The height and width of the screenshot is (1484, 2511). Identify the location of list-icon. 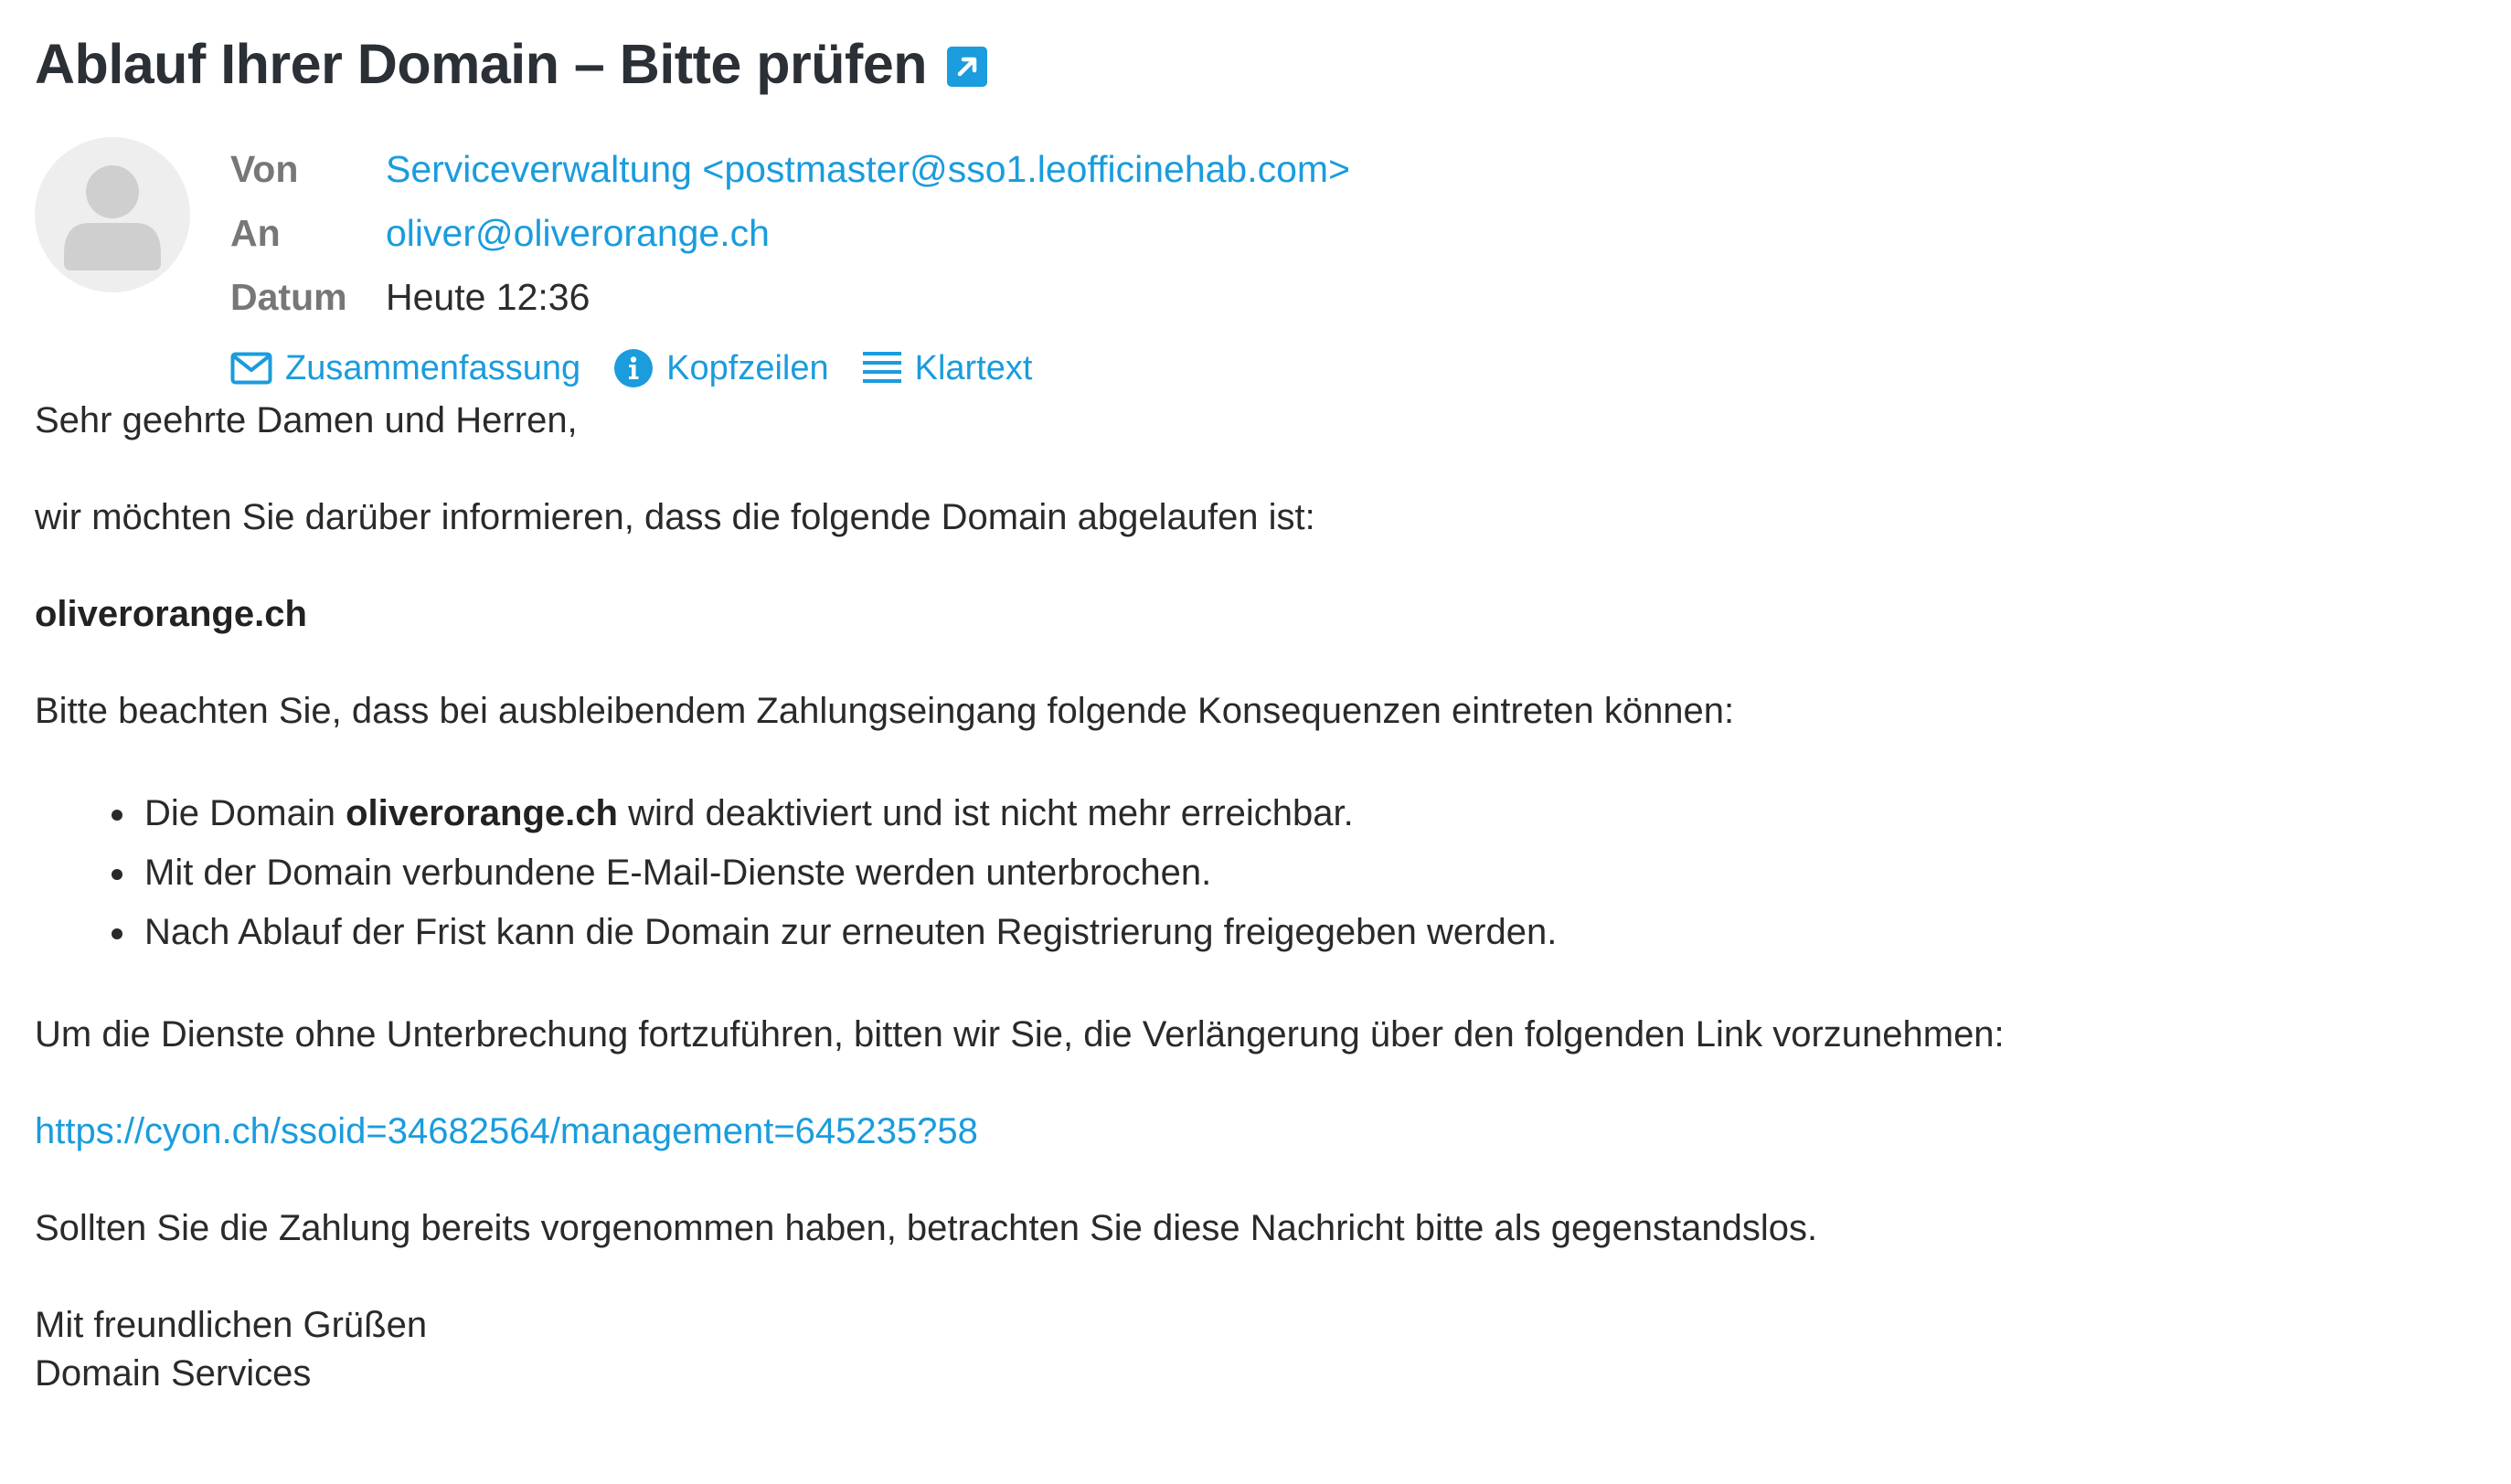
(881, 367).